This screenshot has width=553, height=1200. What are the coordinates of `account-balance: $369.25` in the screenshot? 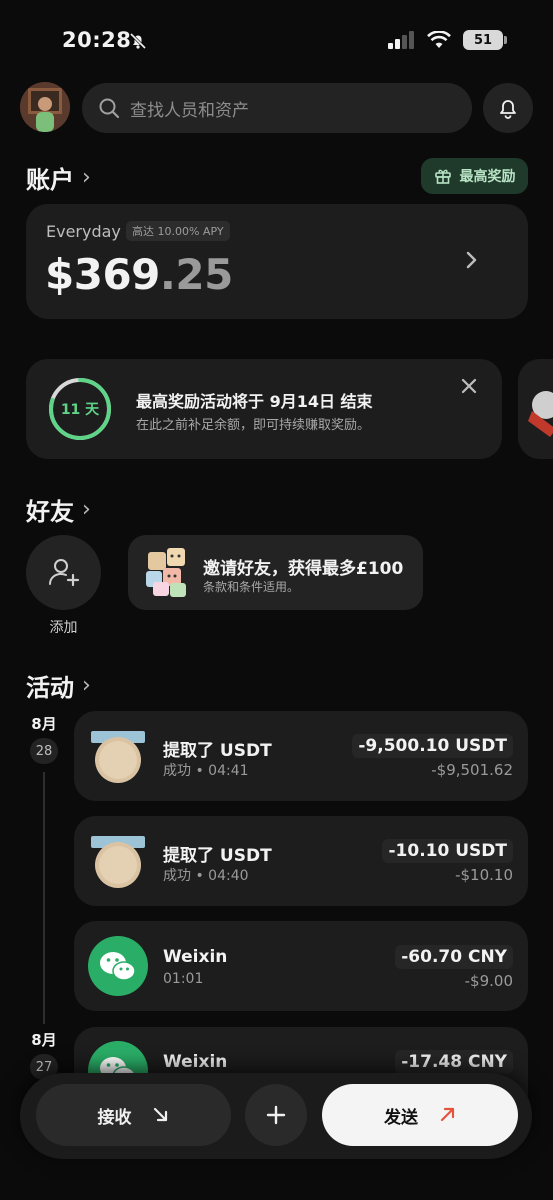 It's located at (139, 274).